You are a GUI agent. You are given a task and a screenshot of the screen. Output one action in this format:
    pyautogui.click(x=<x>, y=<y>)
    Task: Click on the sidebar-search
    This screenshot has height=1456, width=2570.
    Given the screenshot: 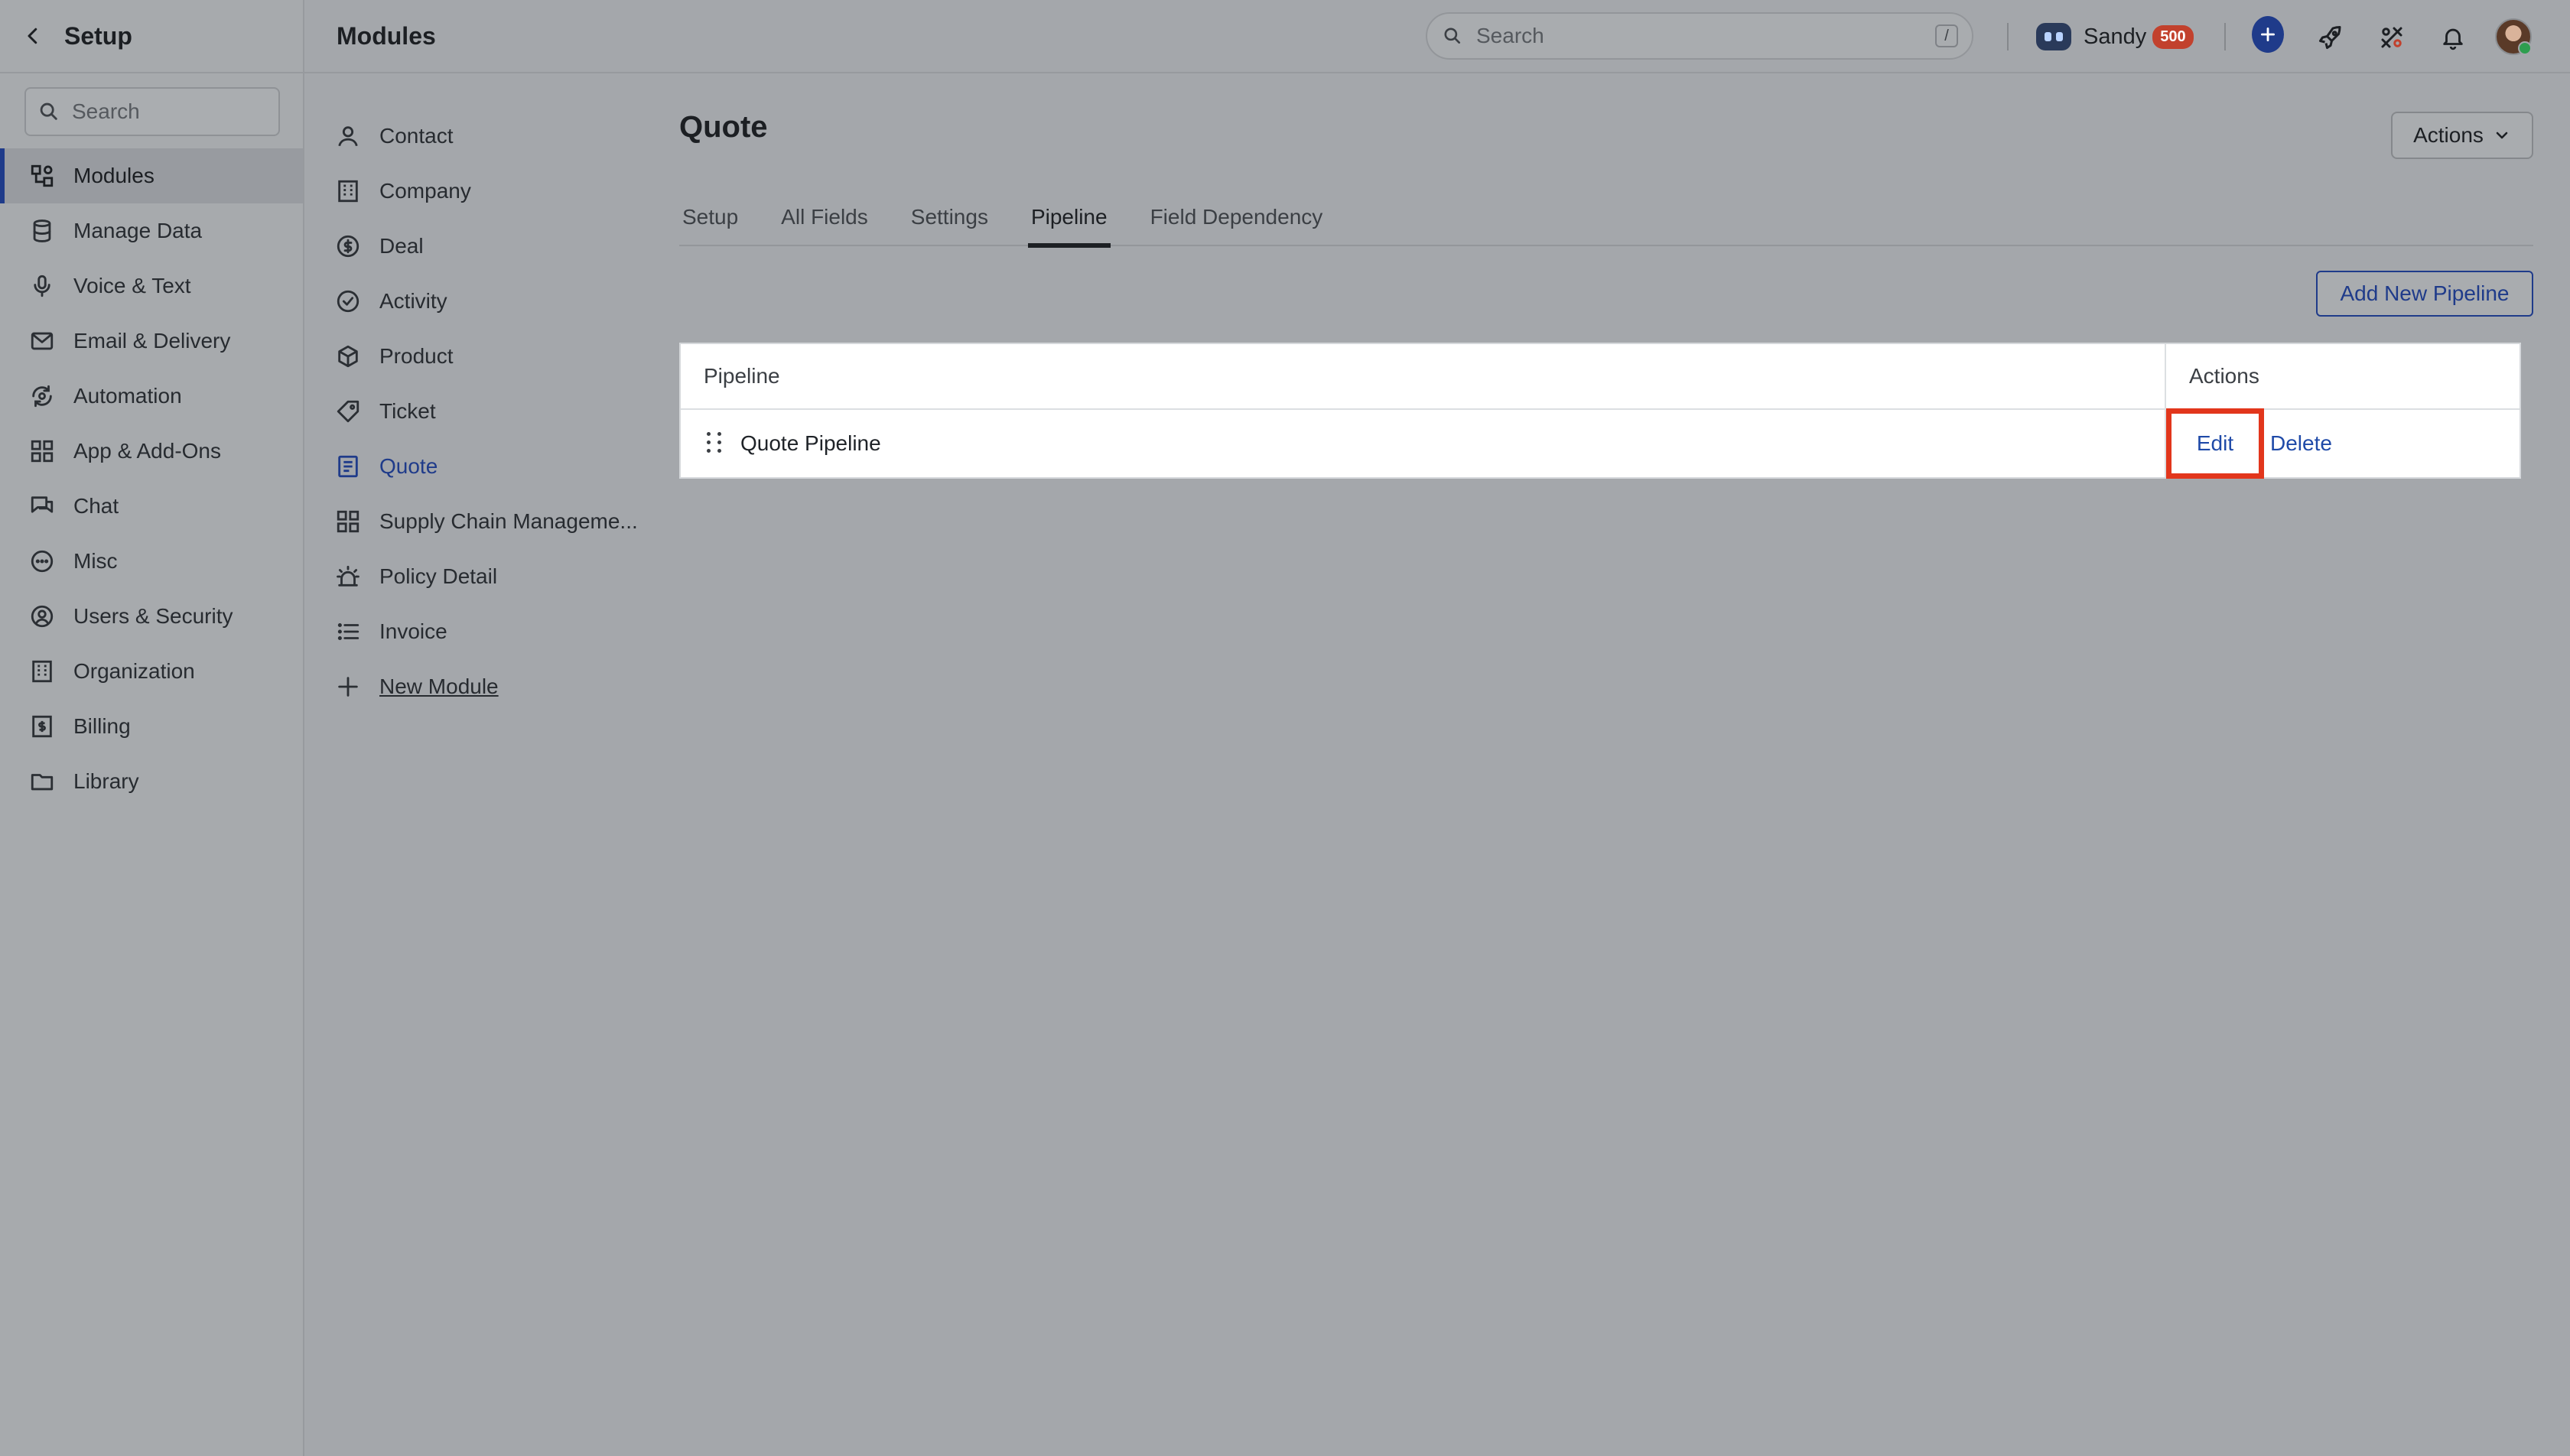 What is the action you would take?
    pyautogui.click(x=152, y=111)
    